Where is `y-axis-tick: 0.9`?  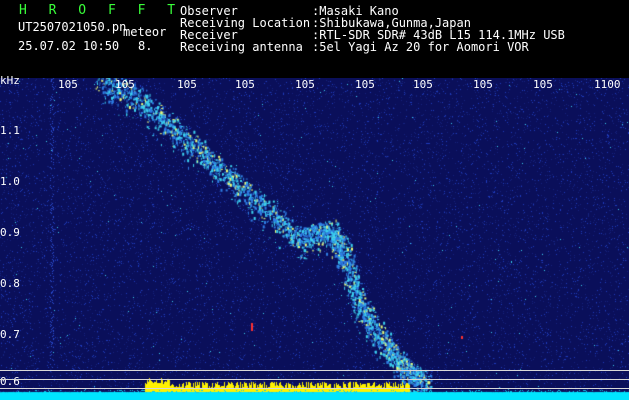 y-axis-tick: 0.9 is located at coordinates (10, 232).